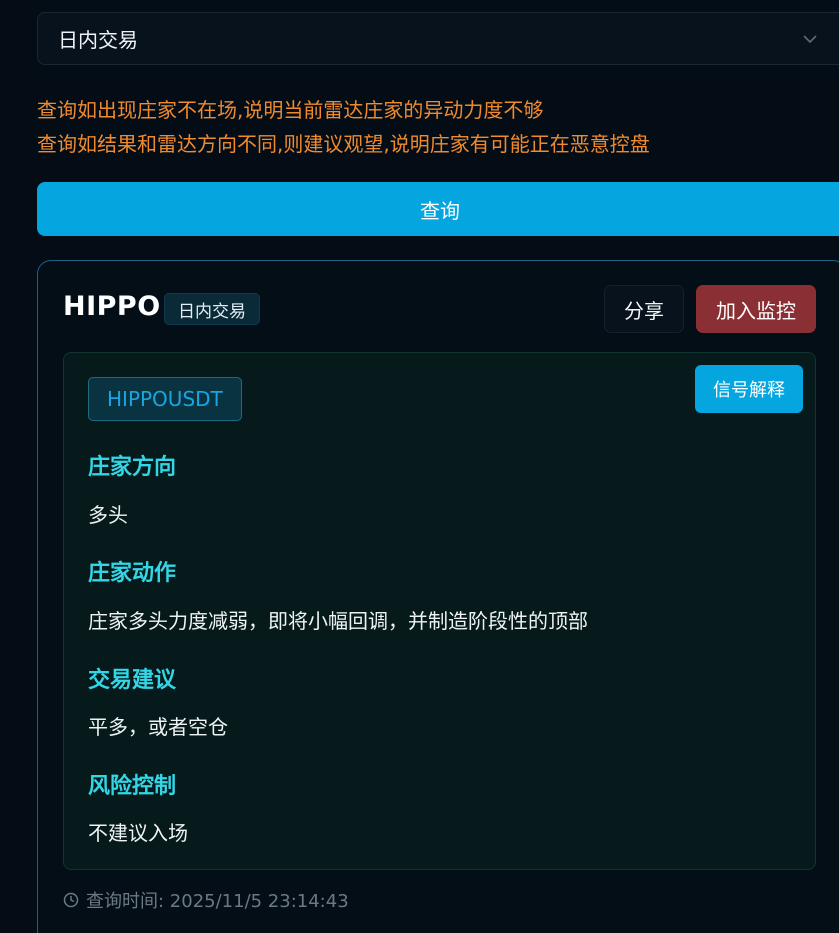 This screenshot has width=839, height=933. Describe the element at coordinates (749, 389) in the screenshot. I see `signal-explain-button: 信号解释` at that location.